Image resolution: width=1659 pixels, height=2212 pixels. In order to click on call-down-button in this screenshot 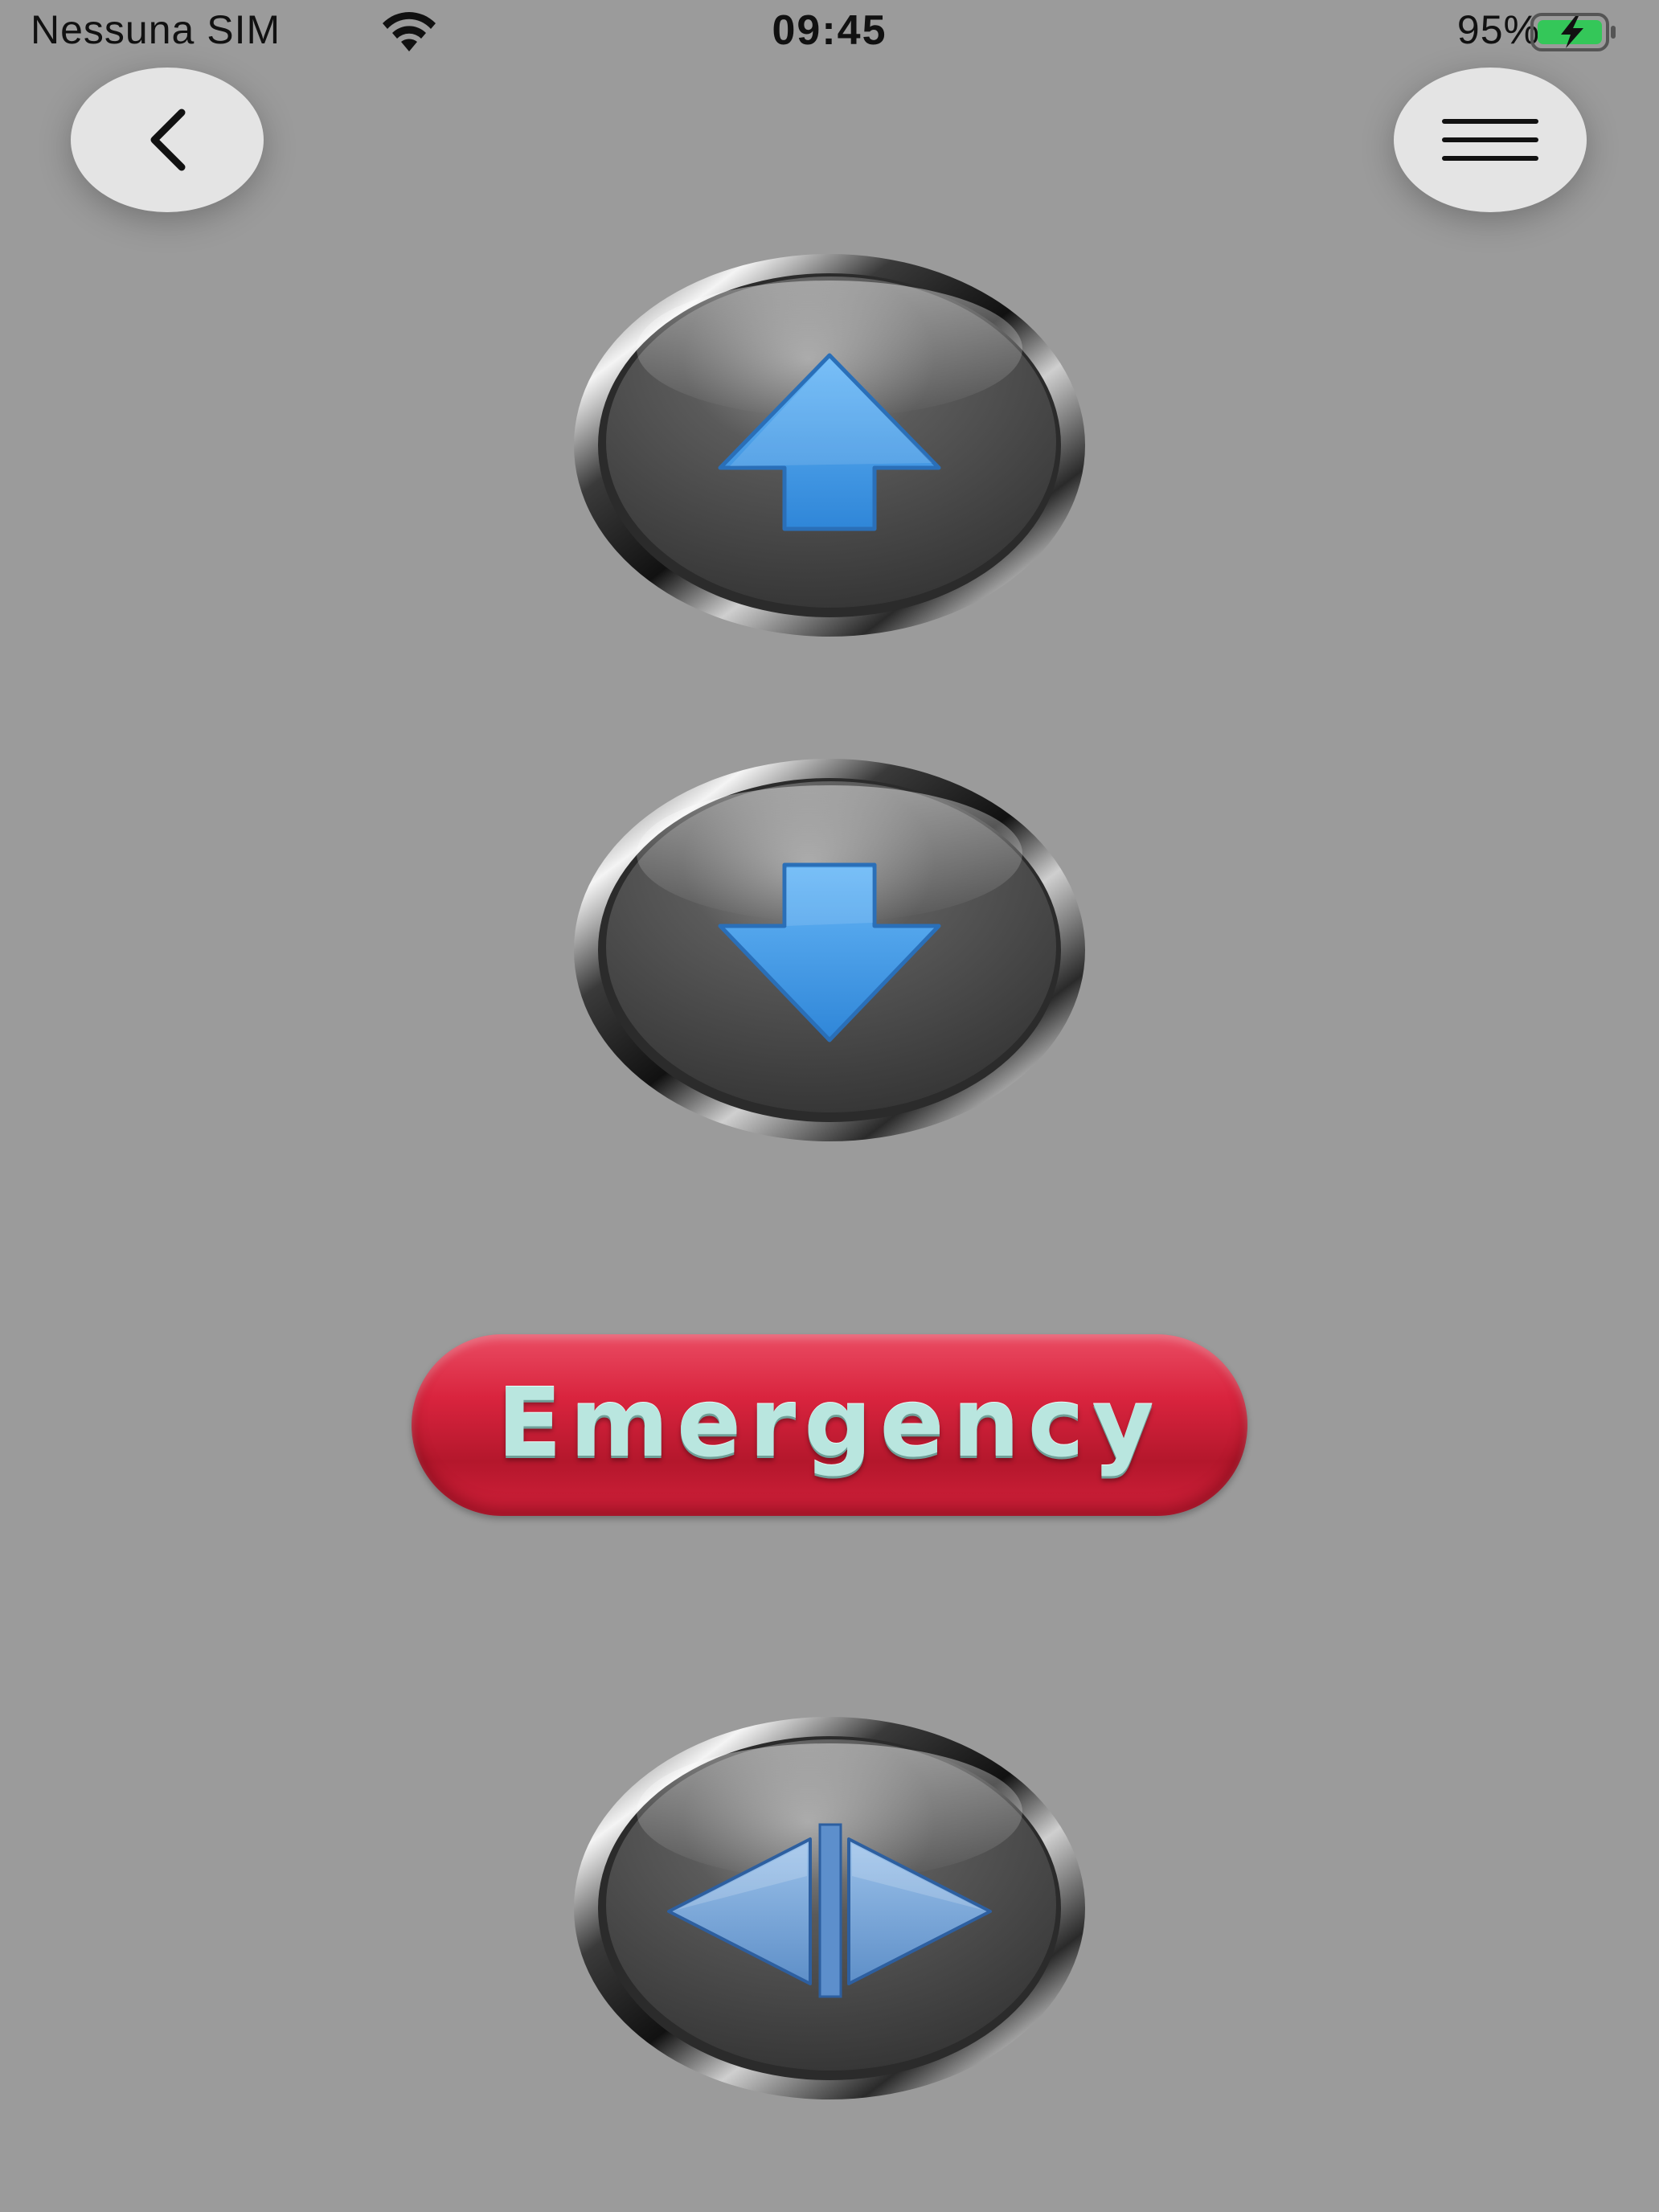, I will do `click(829, 950)`.